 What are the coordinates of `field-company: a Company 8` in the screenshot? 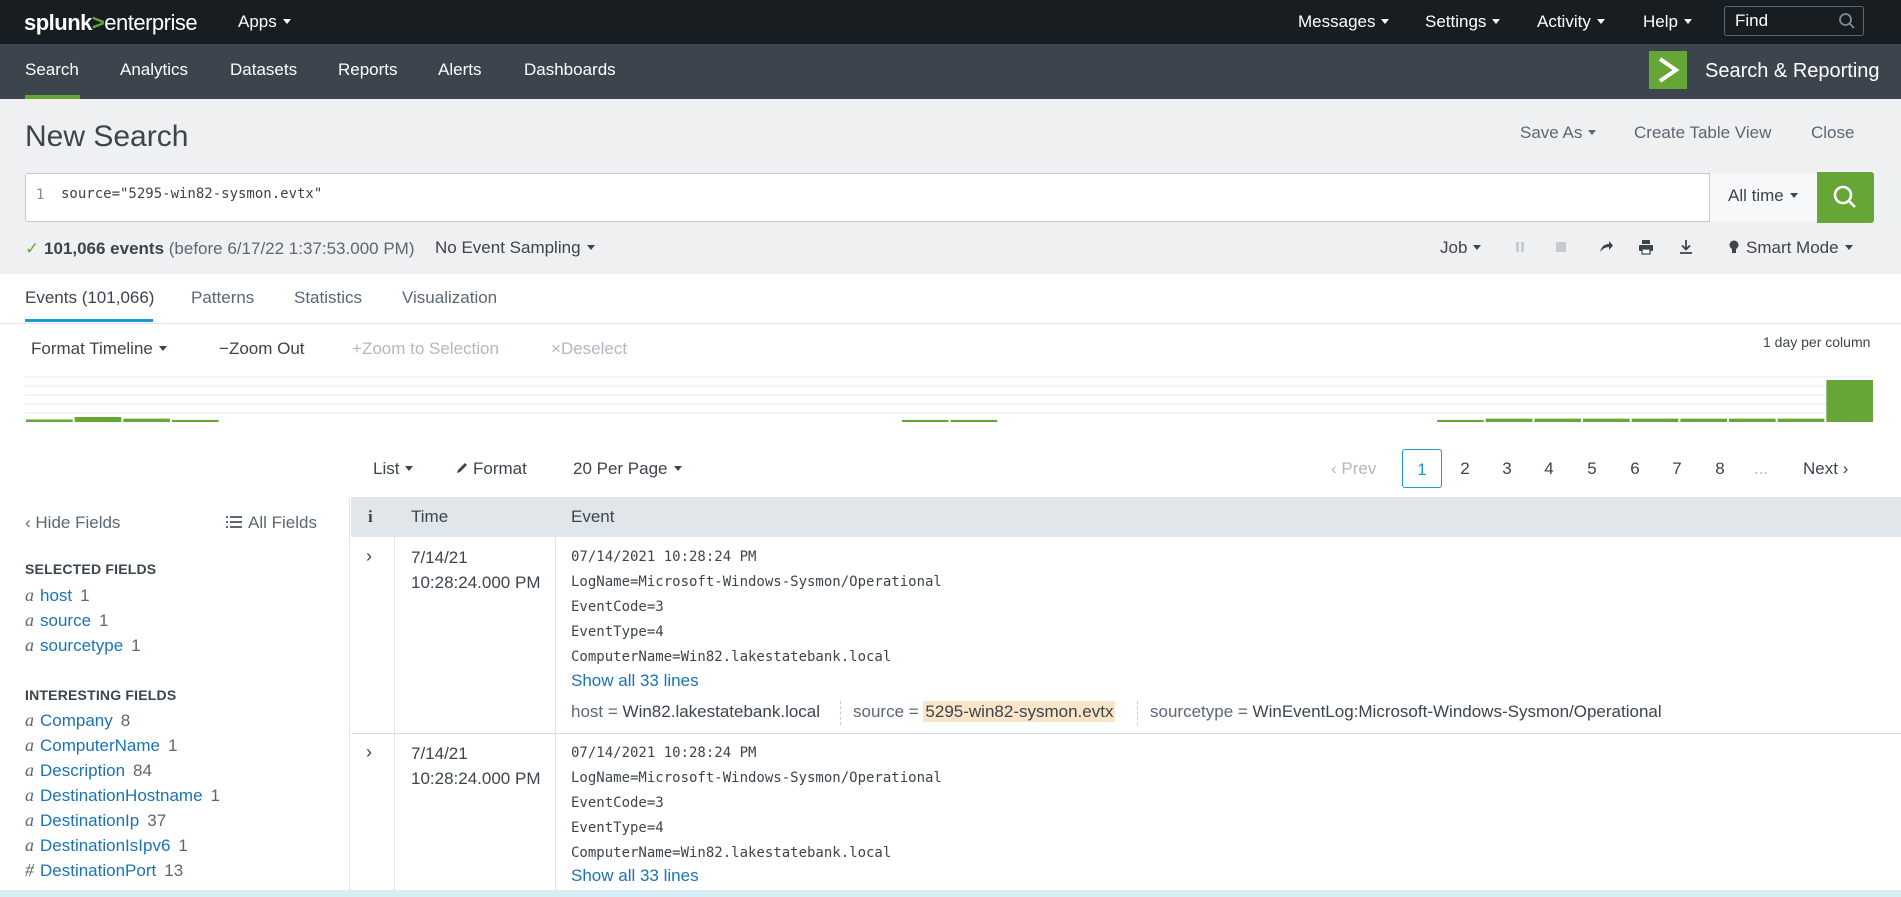 It's located at (77, 720).